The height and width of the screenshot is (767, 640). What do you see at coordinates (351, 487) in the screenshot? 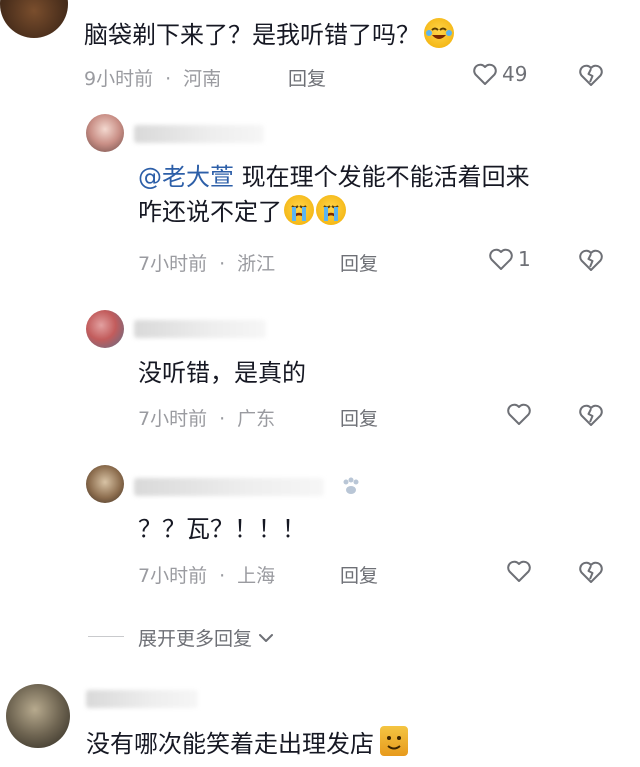
I see `paw-icon` at bounding box center [351, 487].